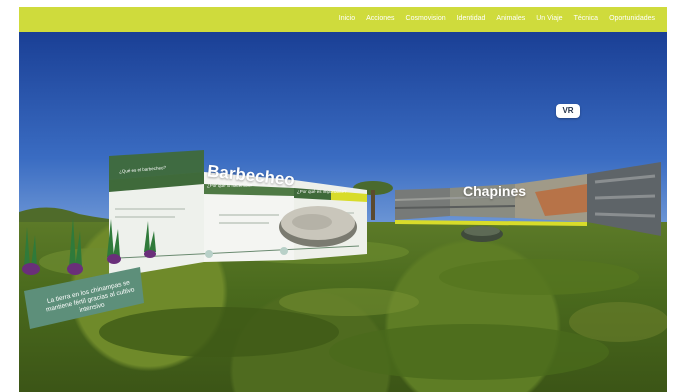  I want to click on nav-item-identidad: Identidad, so click(471, 18).